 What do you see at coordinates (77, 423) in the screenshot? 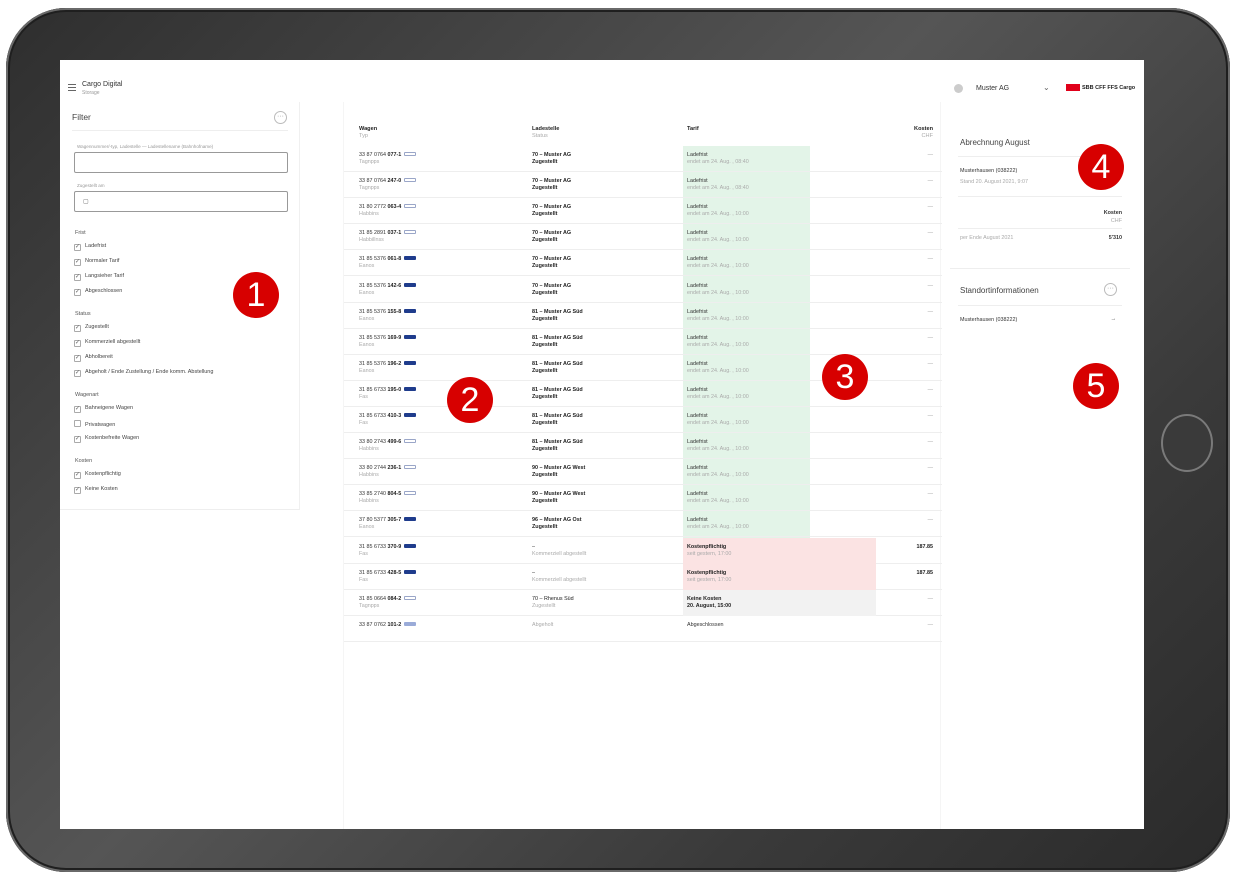
I see `checkbox-unchecked-icon` at bounding box center [77, 423].